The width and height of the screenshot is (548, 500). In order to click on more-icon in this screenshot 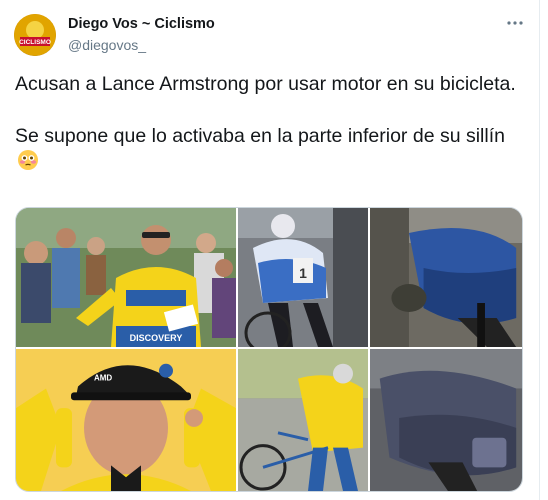, I will do `click(515, 23)`.